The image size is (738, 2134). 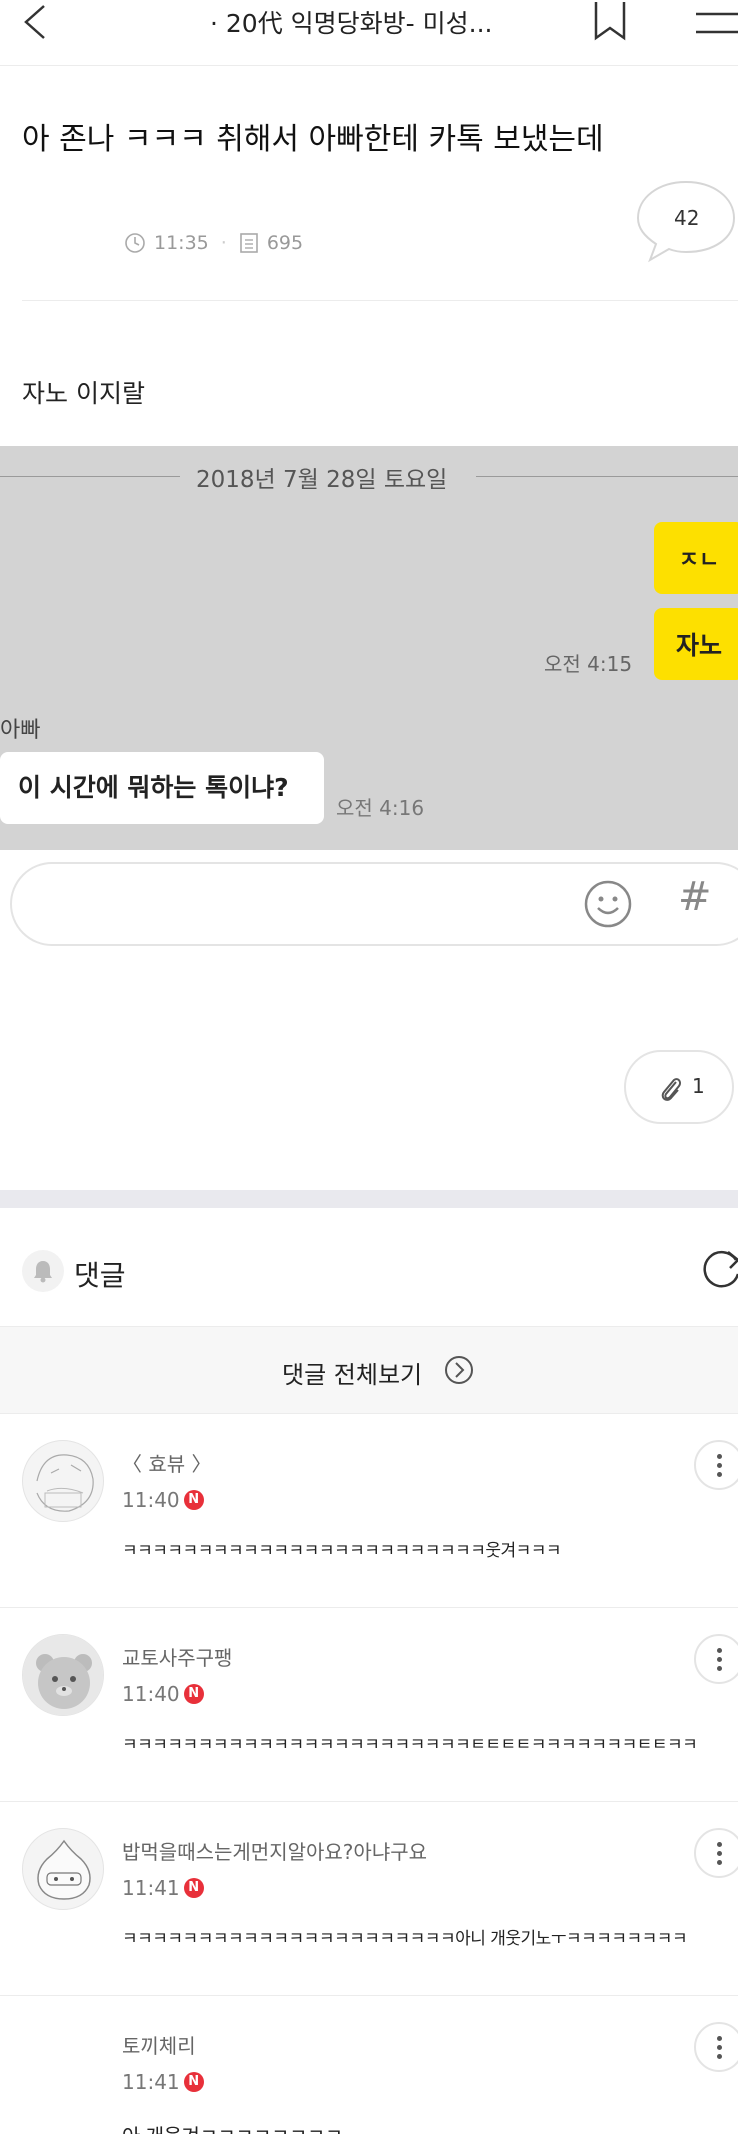 I want to click on menu-icon, so click(x=715, y=23).